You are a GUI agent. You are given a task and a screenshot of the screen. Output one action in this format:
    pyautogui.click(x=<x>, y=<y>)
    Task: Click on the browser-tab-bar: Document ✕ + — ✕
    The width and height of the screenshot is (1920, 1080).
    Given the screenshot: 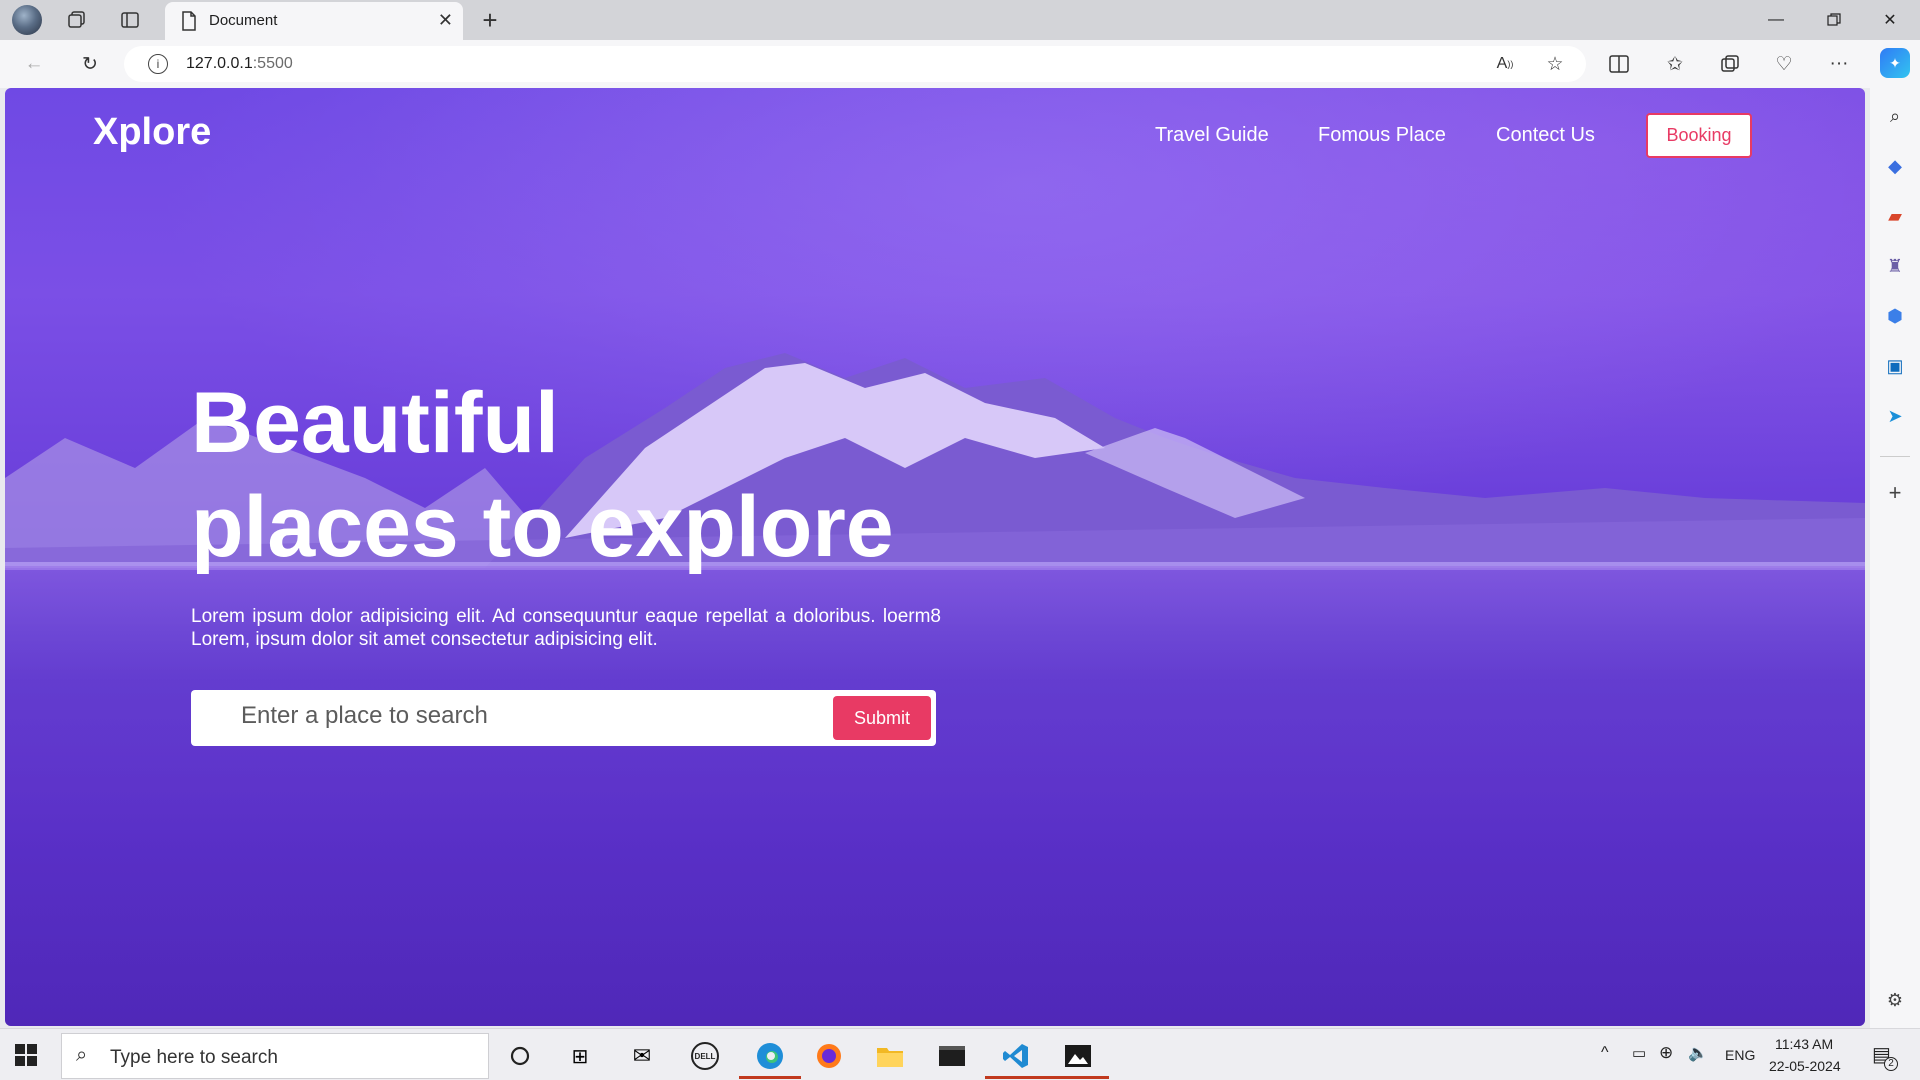 What is the action you would take?
    pyautogui.click(x=960, y=20)
    